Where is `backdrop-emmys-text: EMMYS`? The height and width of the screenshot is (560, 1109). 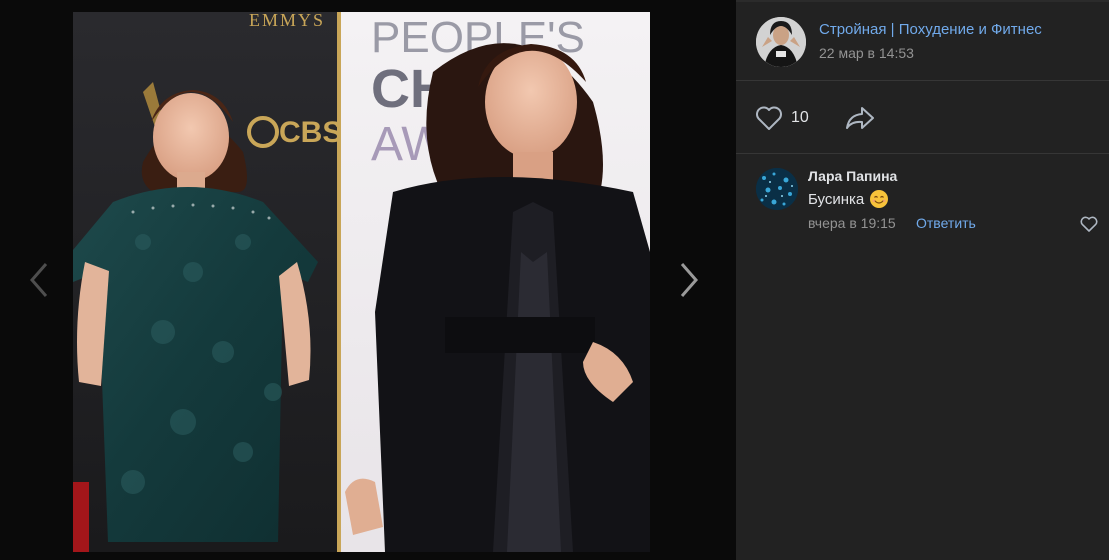
backdrop-emmys-text: EMMYS is located at coordinates (287, 21).